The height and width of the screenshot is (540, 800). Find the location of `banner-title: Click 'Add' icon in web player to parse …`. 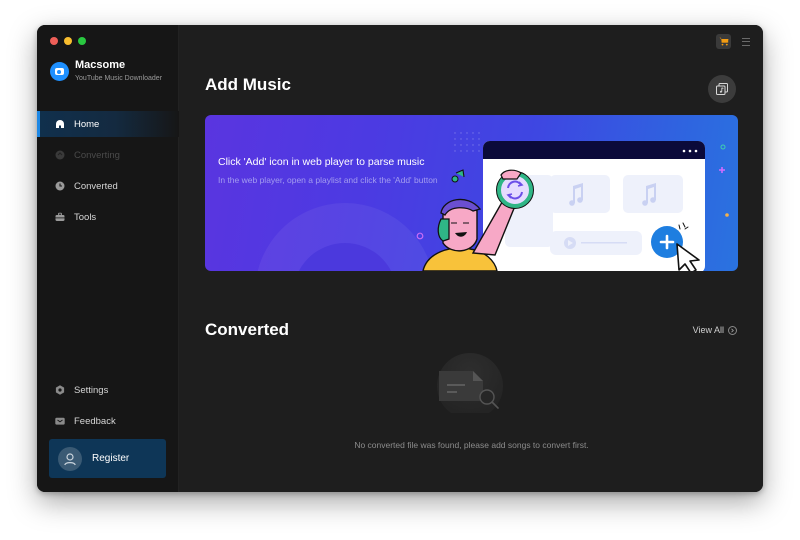

banner-title: Click 'Add' icon in web player to parse … is located at coordinates (321, 162).